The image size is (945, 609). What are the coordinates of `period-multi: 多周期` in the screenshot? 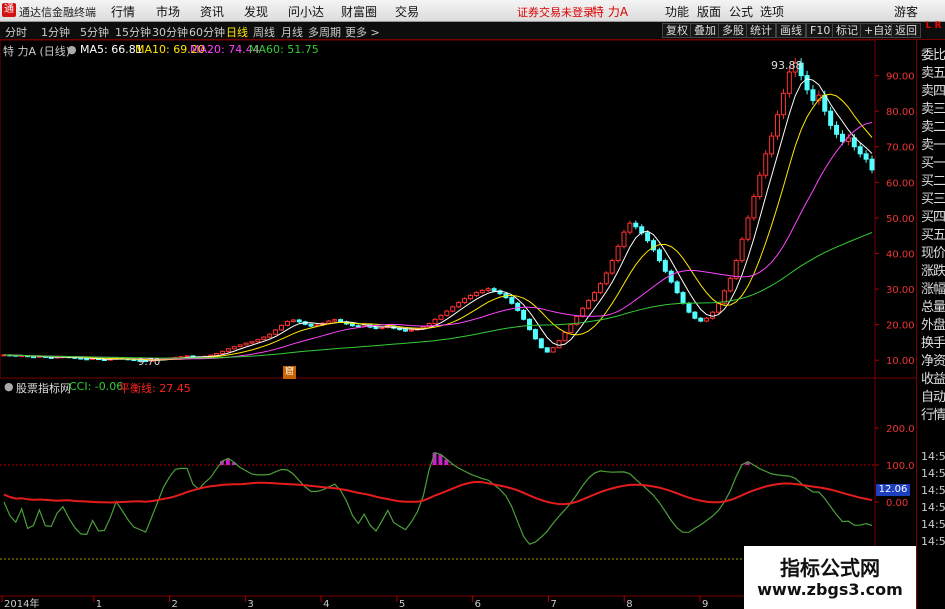 It's located at (324, 32).